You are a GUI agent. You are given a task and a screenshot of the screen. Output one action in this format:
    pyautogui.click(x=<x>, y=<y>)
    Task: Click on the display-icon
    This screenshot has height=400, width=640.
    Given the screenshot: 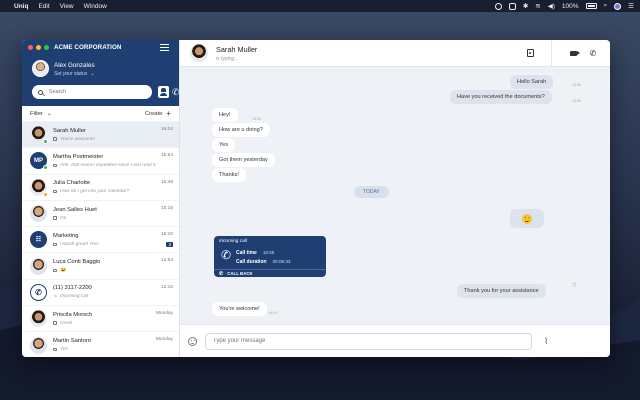 What is the action you would take?
    pyautogui.click(x=512, y=6)
    